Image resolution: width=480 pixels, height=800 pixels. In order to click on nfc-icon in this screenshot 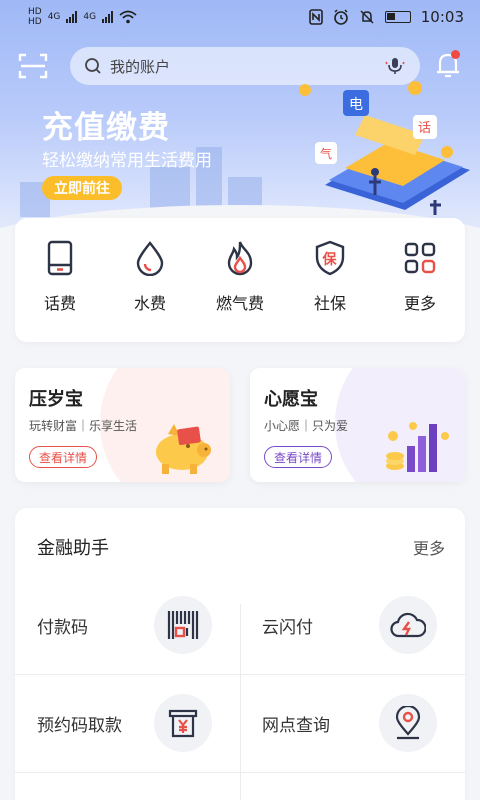, I will do `click(315, 17)`.